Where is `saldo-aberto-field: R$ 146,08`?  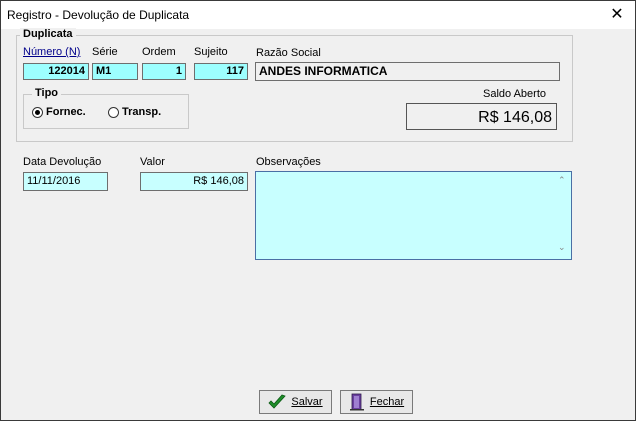
saldo-aberto-field: R$ 146,08 is located at coordinates (481, 116).